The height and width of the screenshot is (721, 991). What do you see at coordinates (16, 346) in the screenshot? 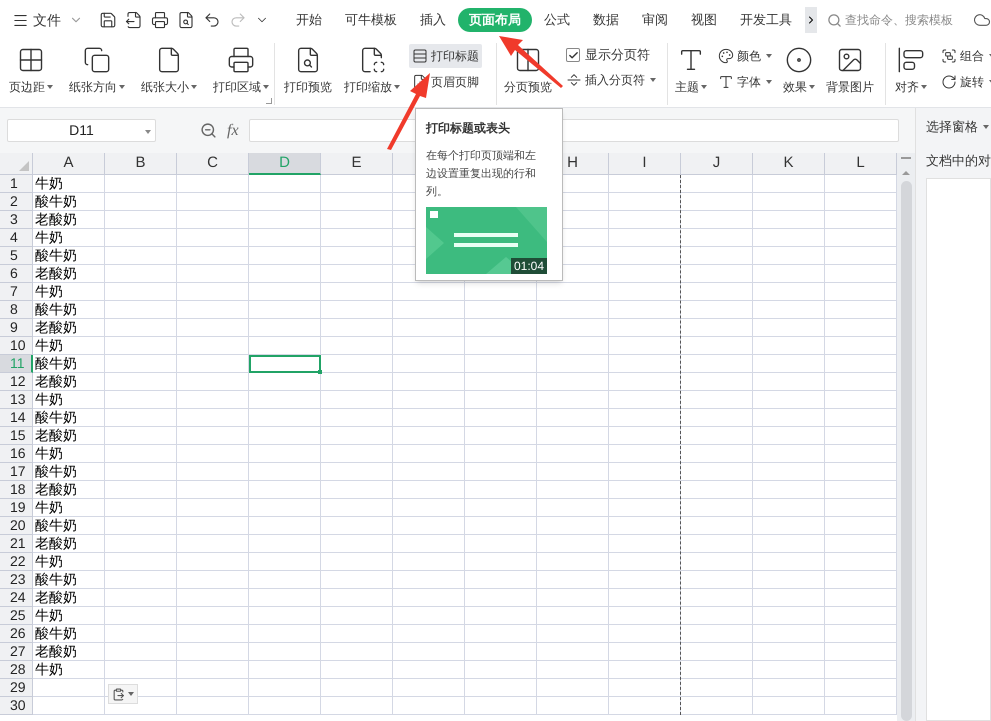
I see `row-header: 10` at bounding box center [16, 346].